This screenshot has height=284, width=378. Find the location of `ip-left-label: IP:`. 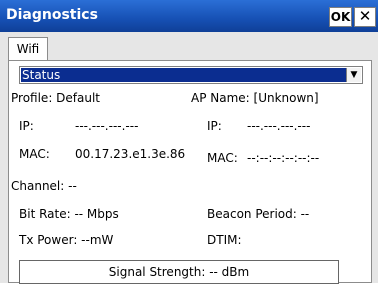

ip-left-label: IP: is located at coordinates (26, 126).